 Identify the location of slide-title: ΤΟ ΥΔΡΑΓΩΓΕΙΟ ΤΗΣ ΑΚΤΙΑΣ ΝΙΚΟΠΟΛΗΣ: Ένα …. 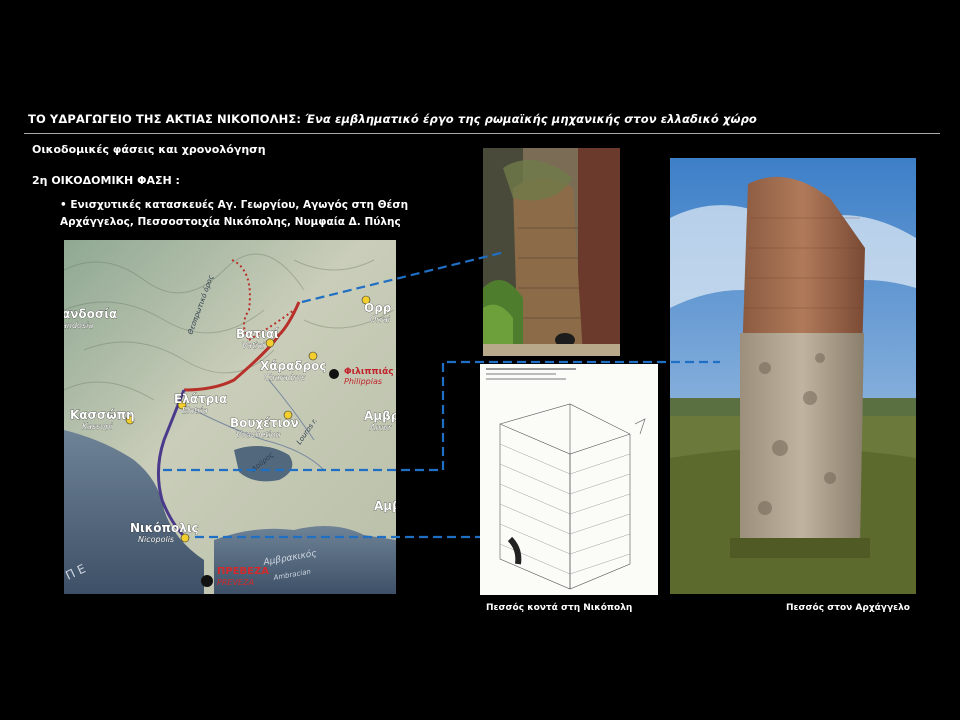
(392, 119).